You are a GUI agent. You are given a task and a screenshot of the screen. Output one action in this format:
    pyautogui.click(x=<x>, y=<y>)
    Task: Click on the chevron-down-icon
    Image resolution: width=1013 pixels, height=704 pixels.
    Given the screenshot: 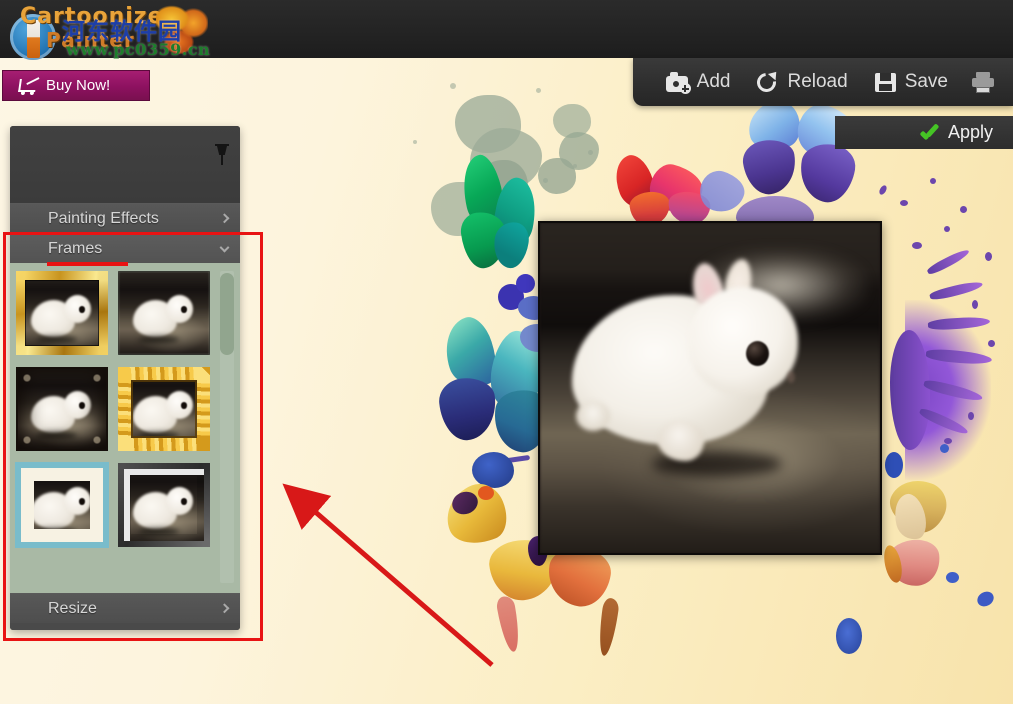 What is the action you would take?
    pyautogui.click(x=224, y=247)
    